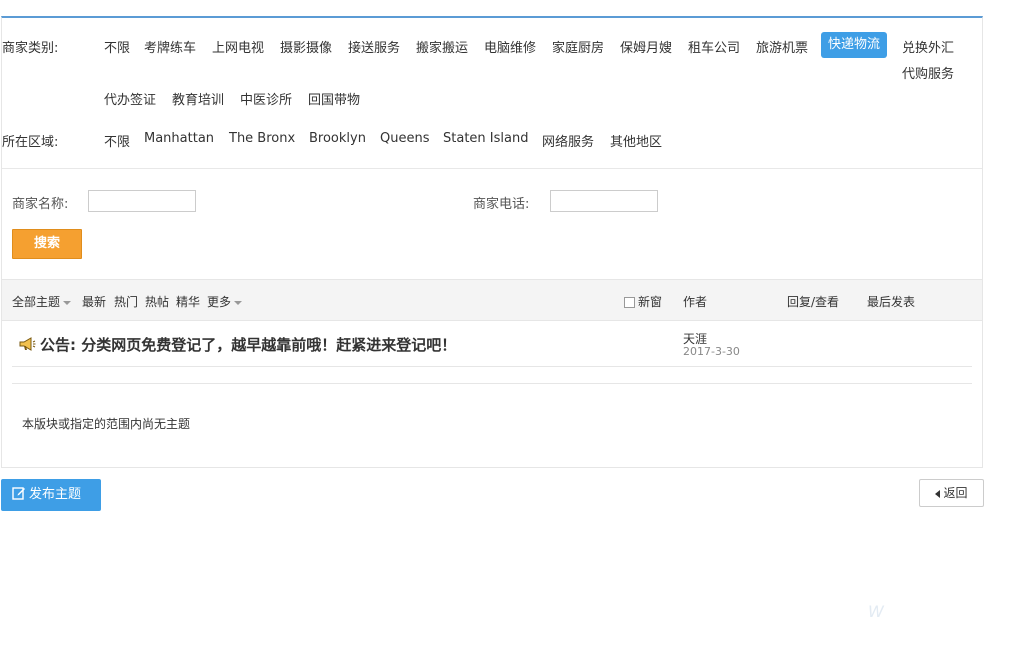 The height and width of the screenshot is (649, 1033). I want to click on new-window-toggle: 新窗, so click(643, 301).